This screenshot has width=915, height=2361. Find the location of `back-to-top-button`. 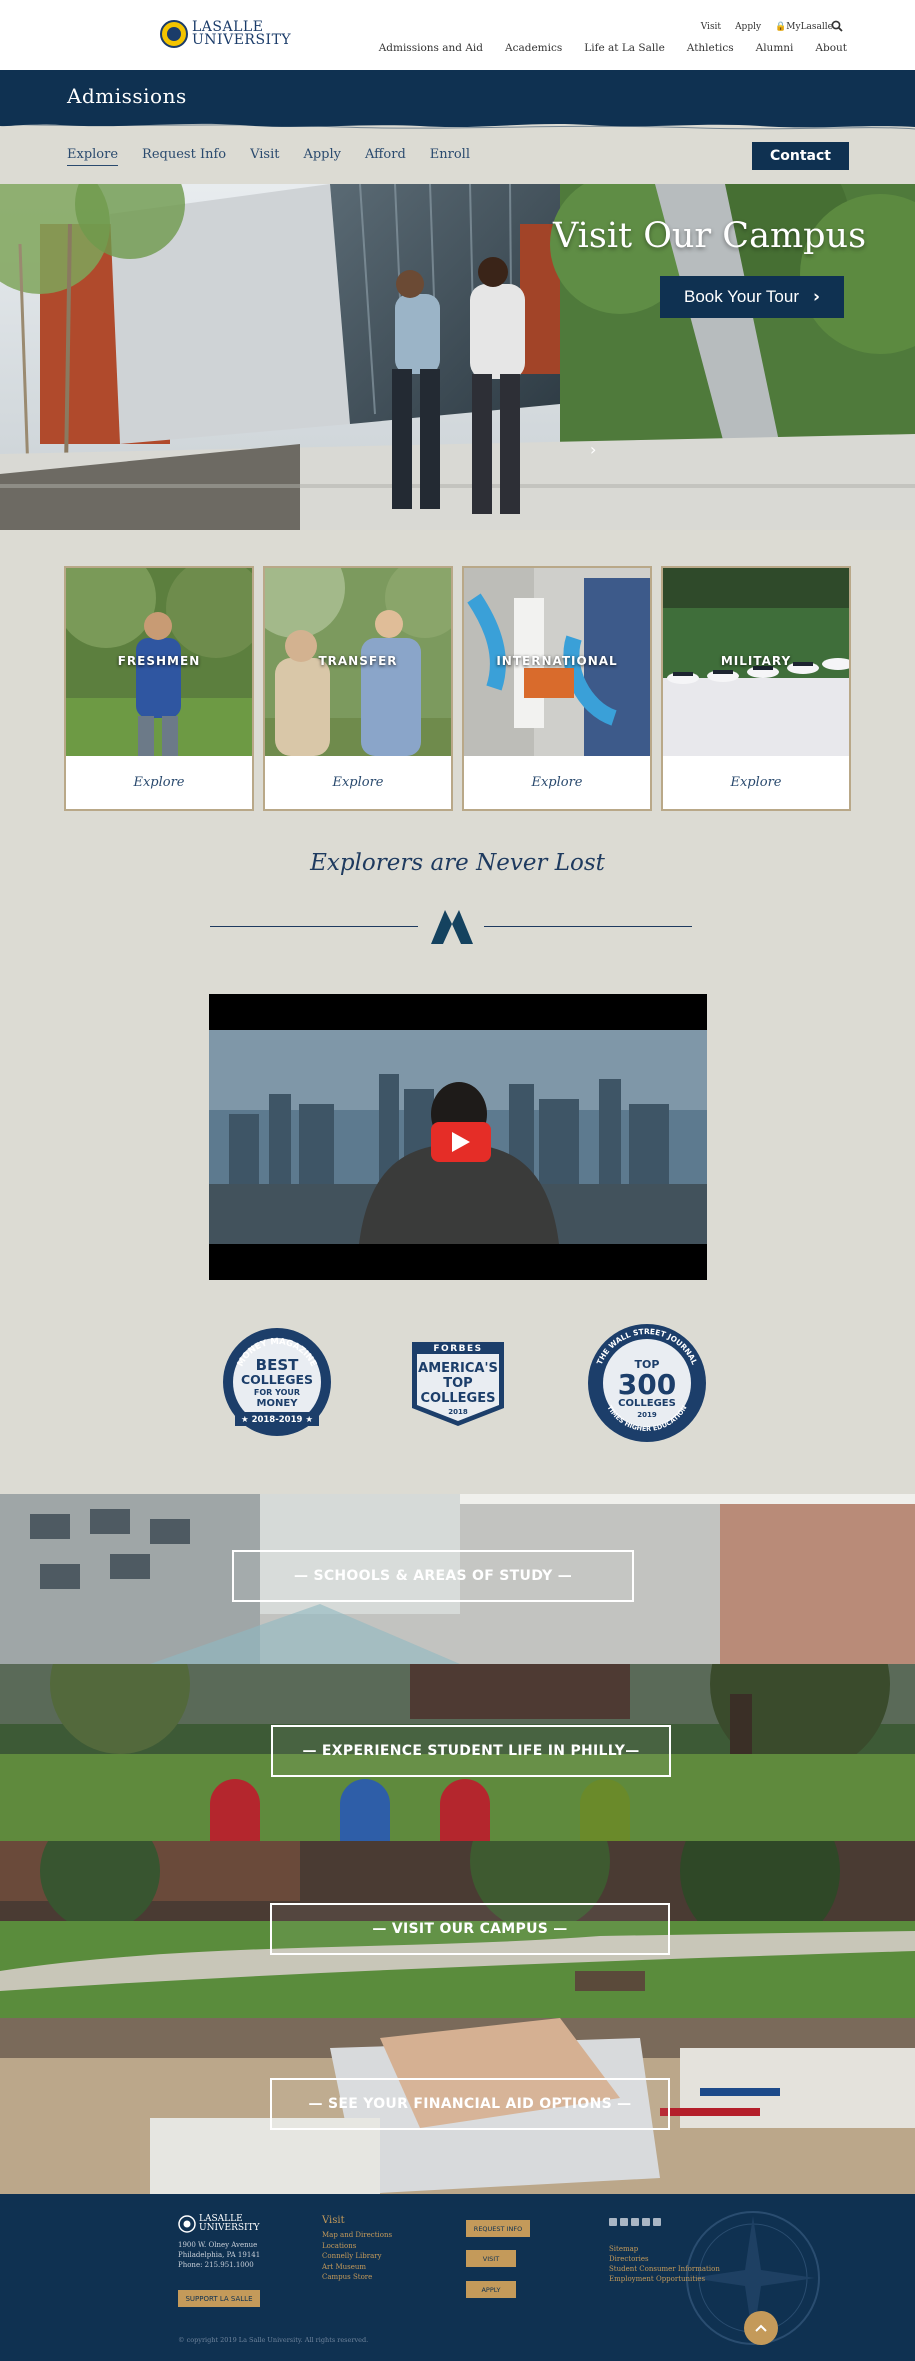

back-to-top-button is located at coordinates (761, 2328).